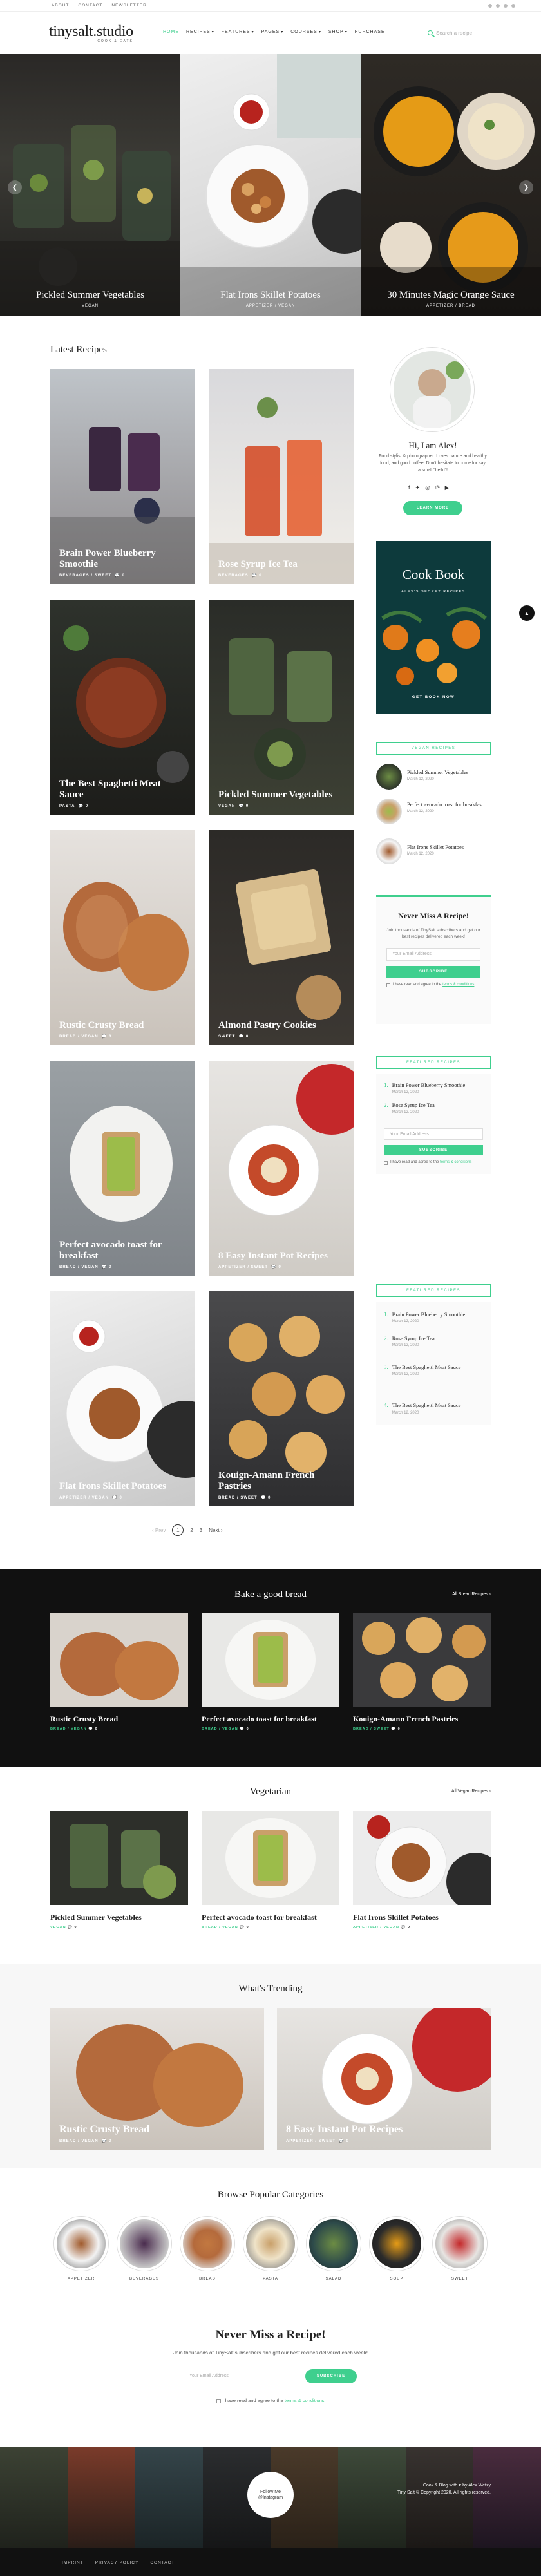 The height and width of the screenshot is (2576, 541). I want to click on nav-home: Home, so click(171, 32).